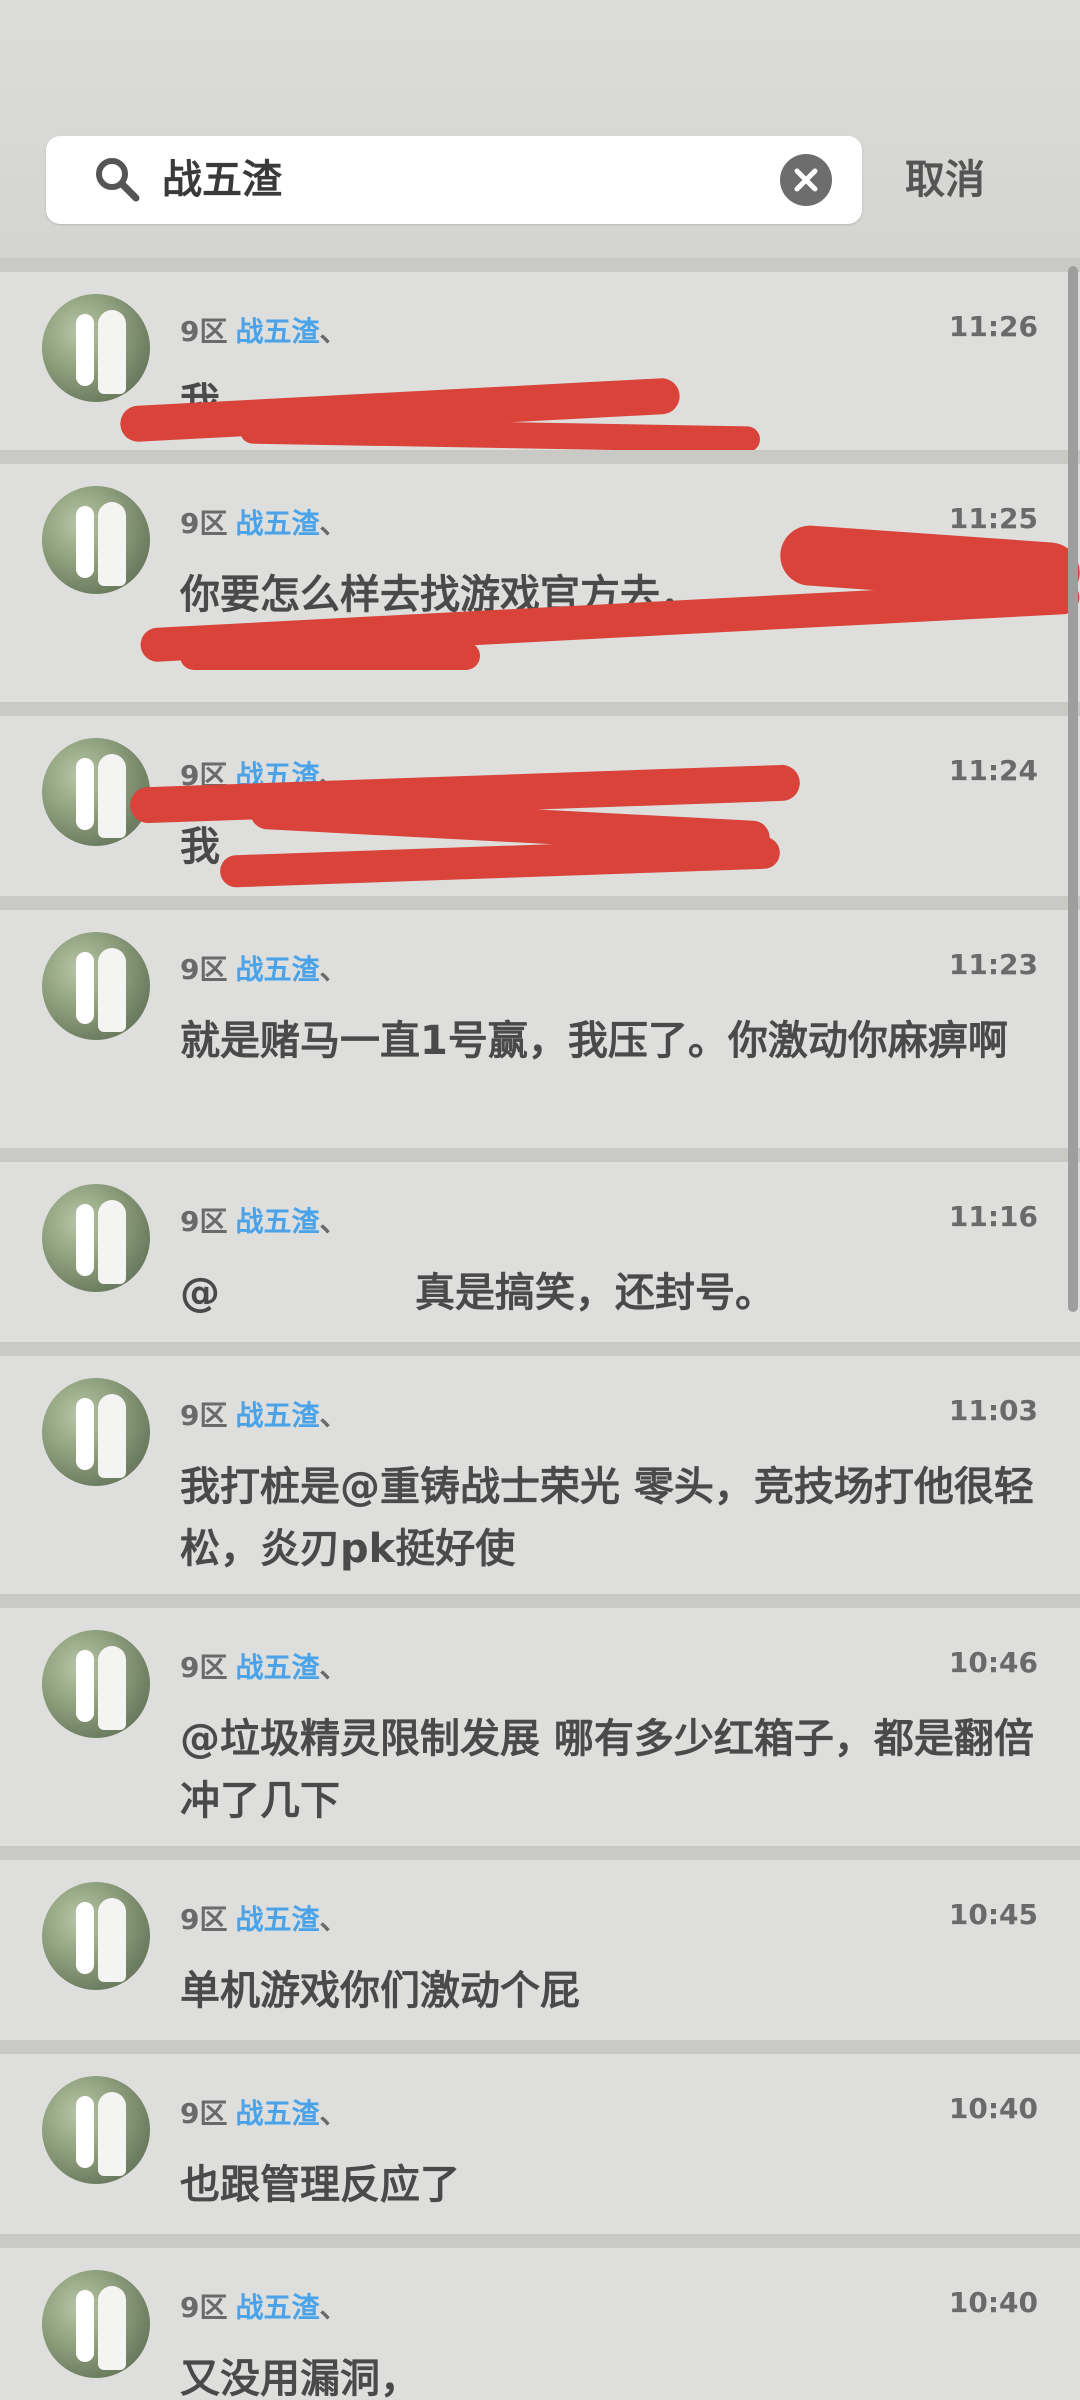 The image size is (1080, 2400). What do you see at coordinates (330, 656) in the screenshot?
I see `redaction-mark` at bounding box center [330, 656].